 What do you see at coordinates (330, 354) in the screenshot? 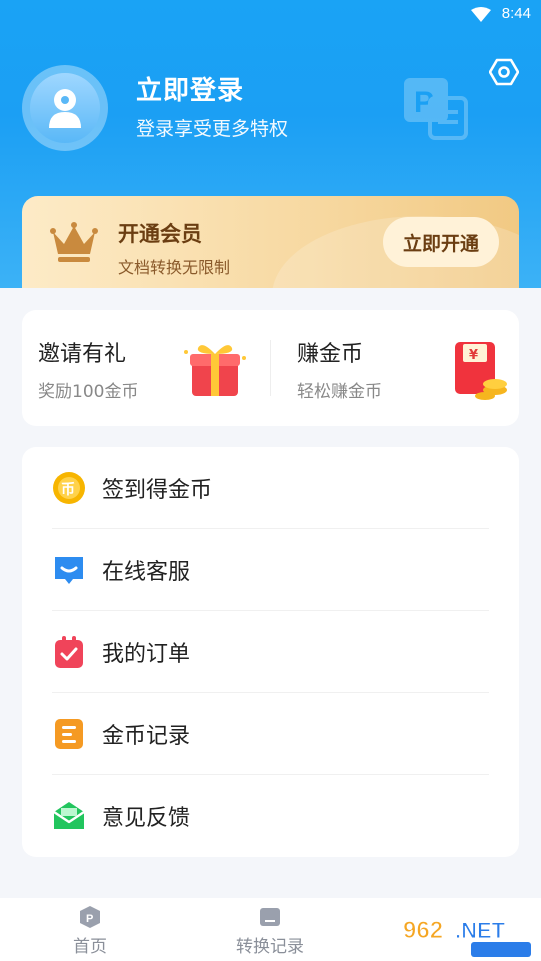
I see `earn-title: 赚金币` at bounding box center [330, 354].